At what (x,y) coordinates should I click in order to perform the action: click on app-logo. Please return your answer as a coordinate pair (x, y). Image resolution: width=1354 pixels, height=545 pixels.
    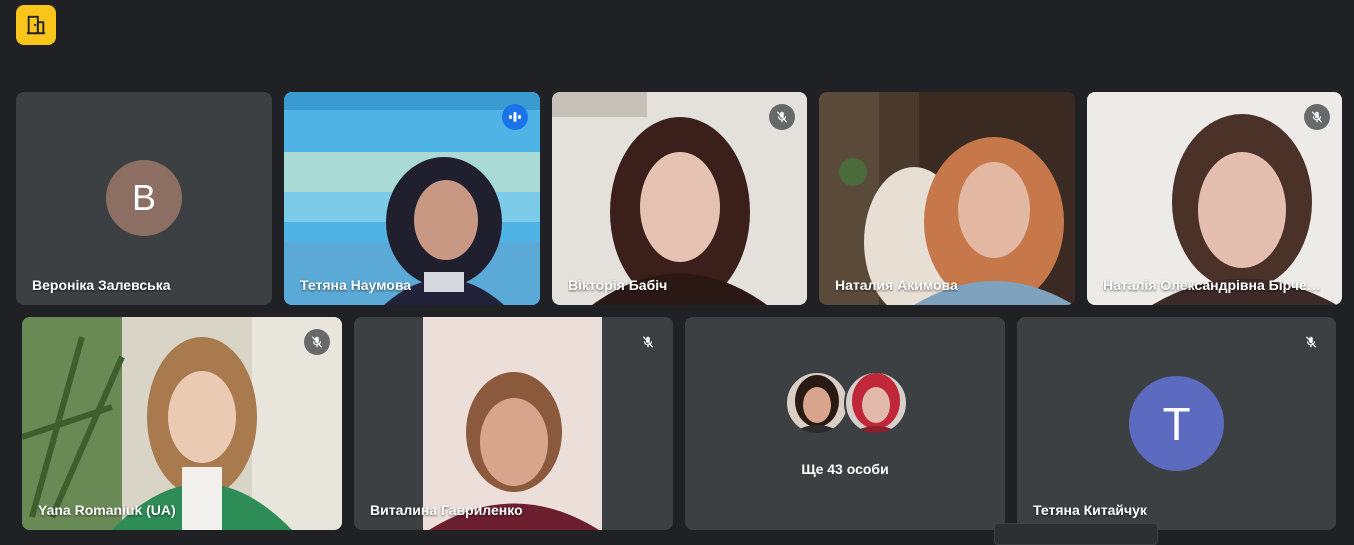
    Looking at the image, I should click on (36, 25).